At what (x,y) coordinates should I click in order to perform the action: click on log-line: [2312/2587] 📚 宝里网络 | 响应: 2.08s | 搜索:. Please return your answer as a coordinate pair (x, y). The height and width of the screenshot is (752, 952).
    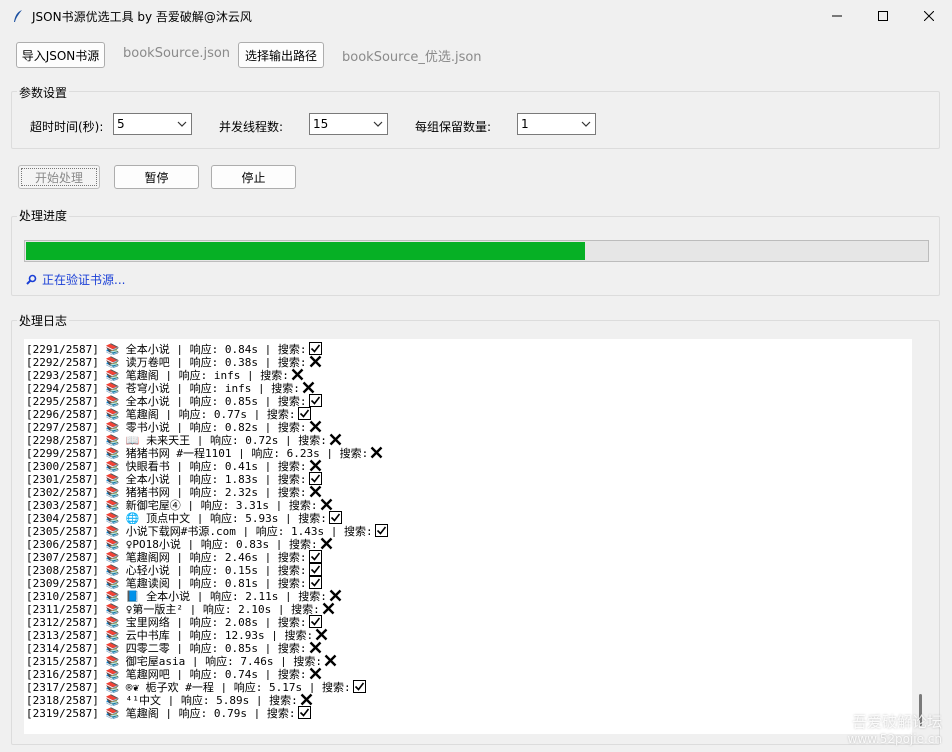
    Looking at the image, I should click on (468, 621).